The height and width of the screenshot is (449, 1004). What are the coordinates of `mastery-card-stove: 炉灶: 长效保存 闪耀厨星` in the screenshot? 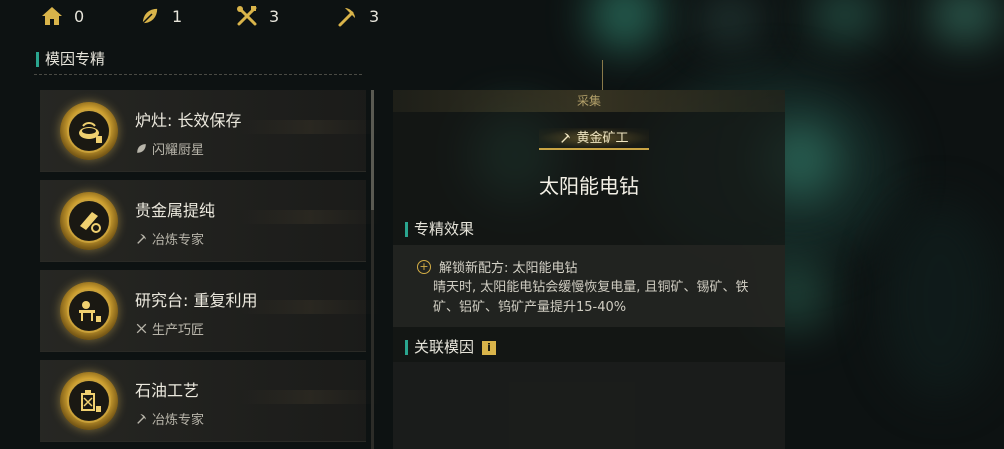 It's located at (210, 131).